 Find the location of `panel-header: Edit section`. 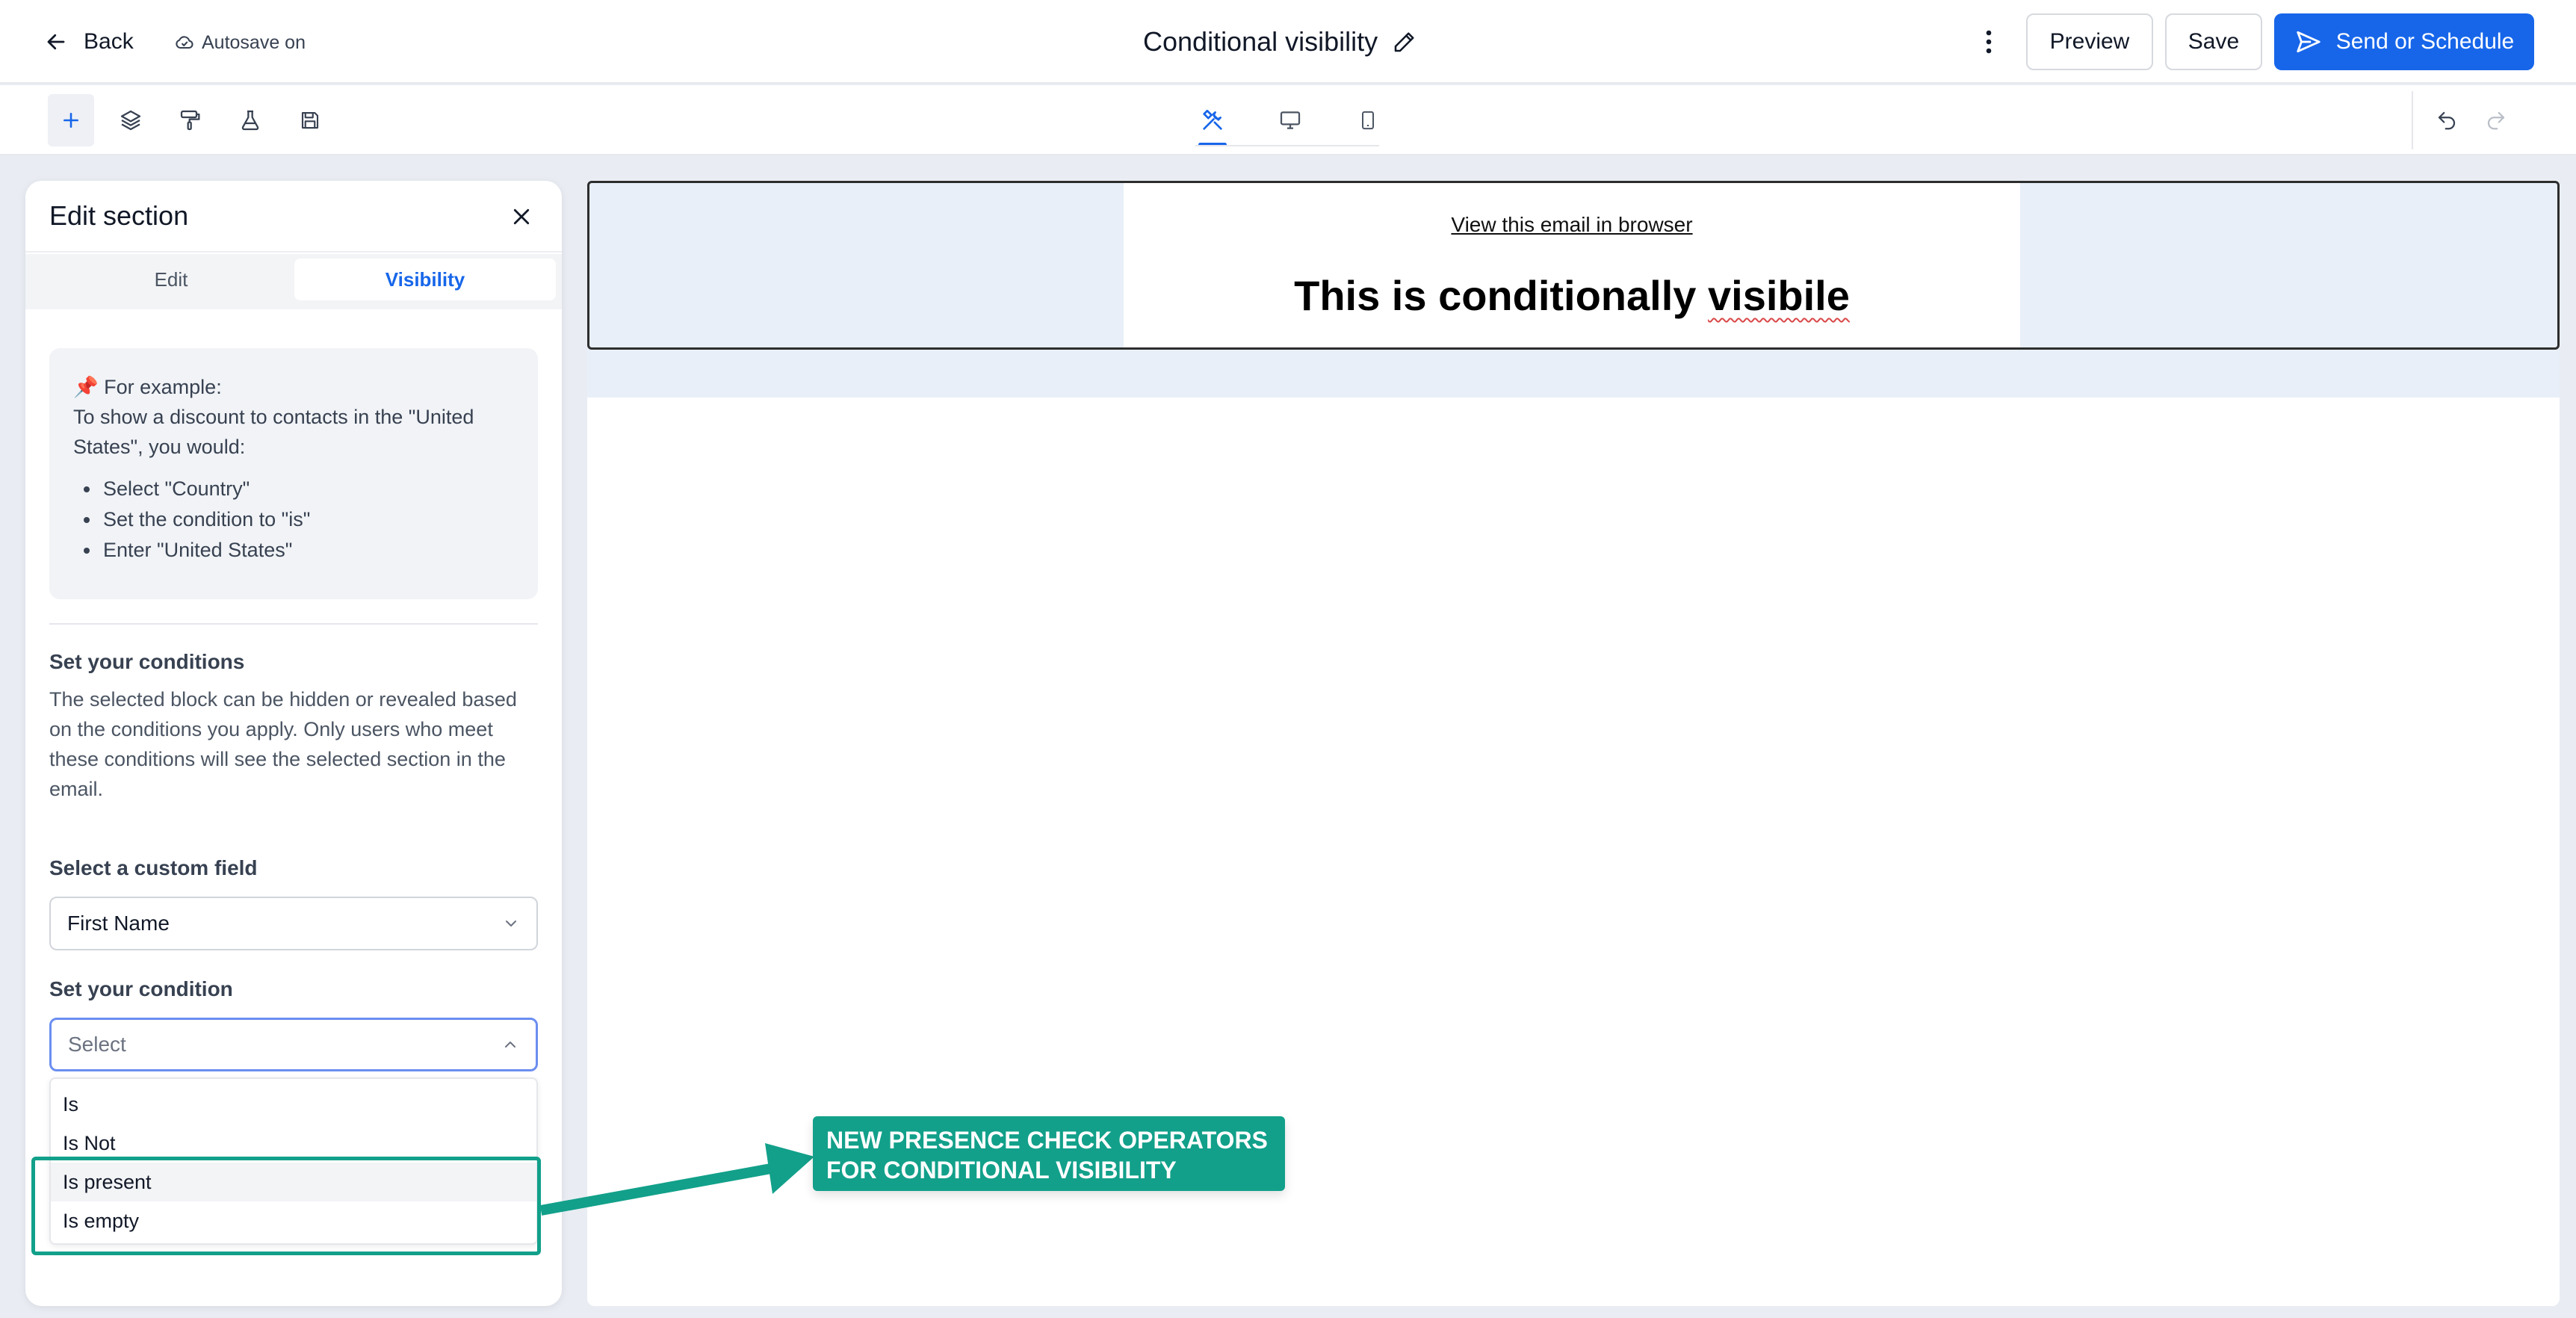

panel-header: Edit section is located at coordinates (293, 217).